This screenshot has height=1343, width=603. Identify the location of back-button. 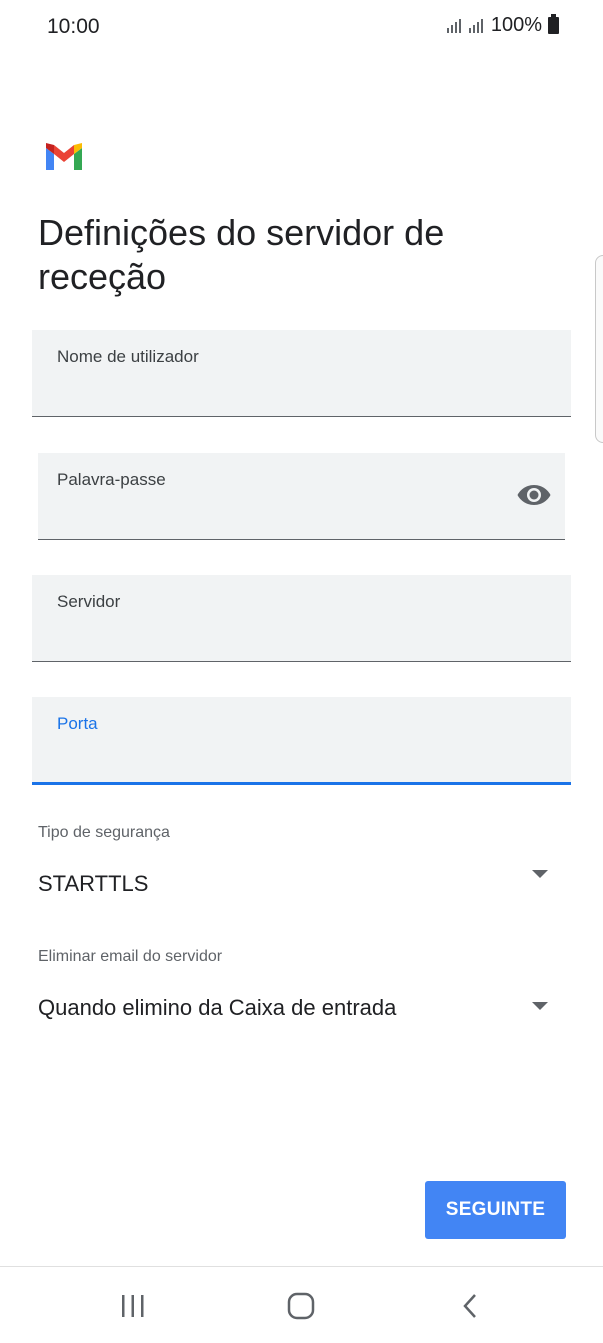
(470, 1306).